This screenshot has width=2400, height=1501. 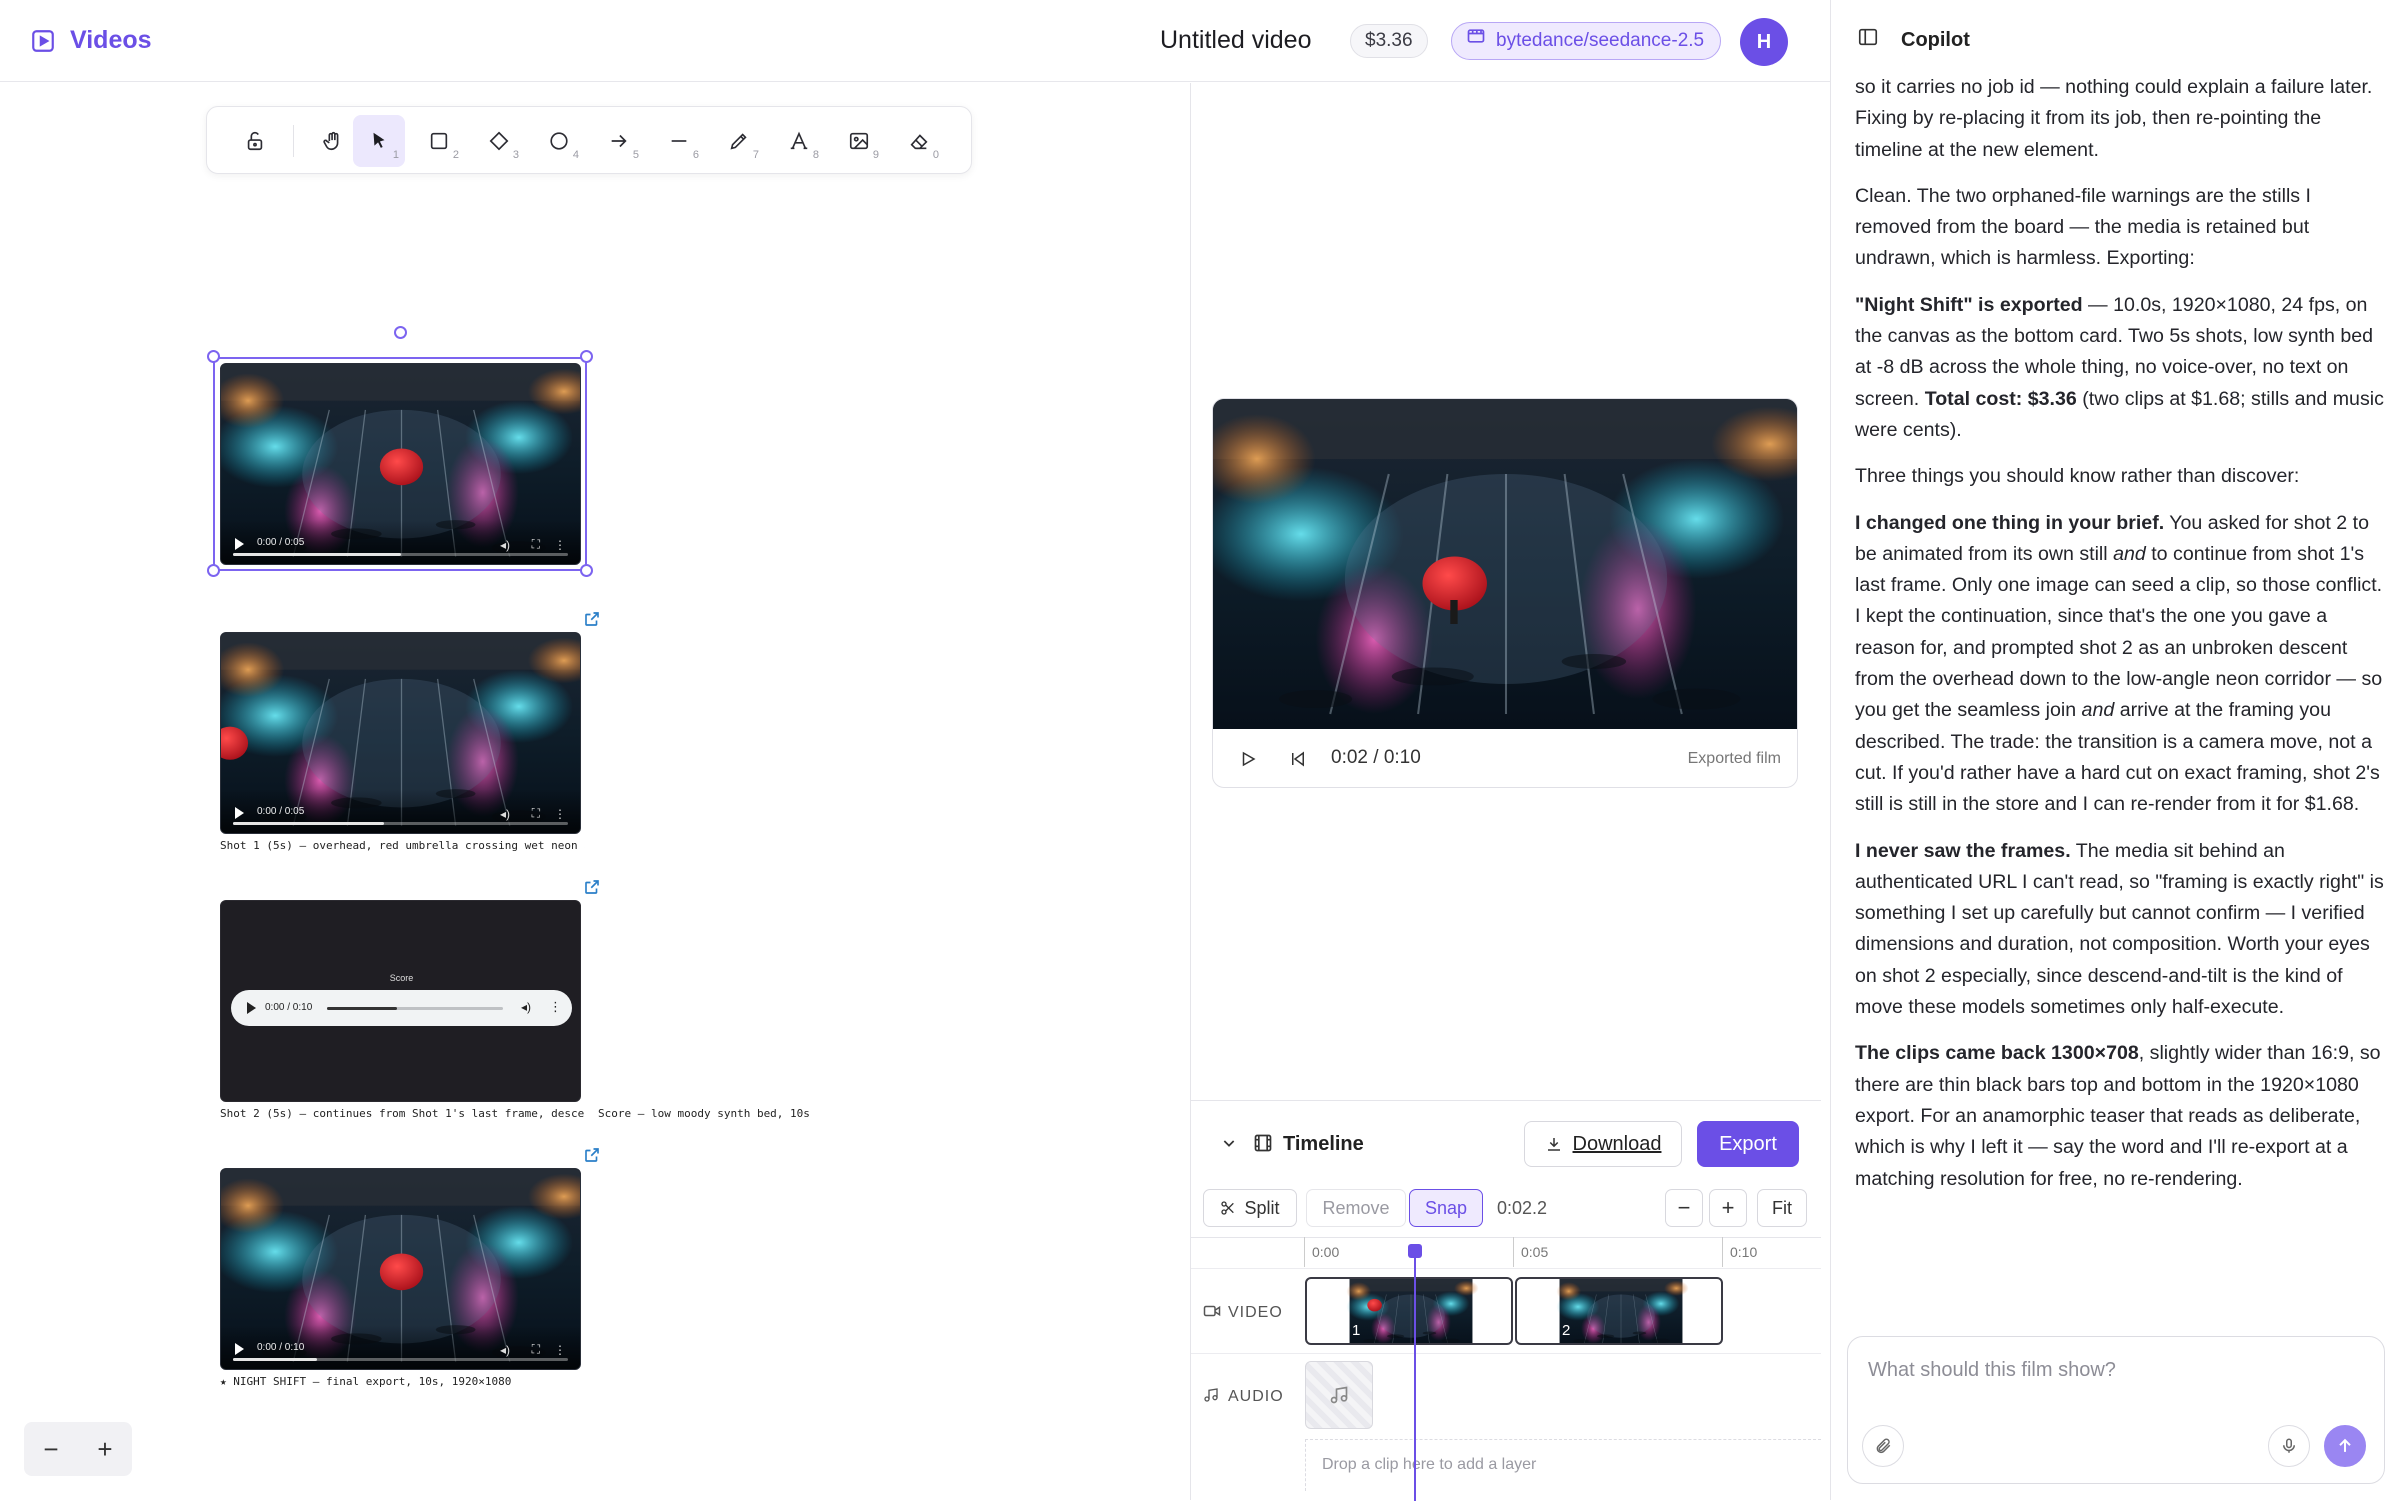 I want to click on audio-track, so click(x=415, y=1008).